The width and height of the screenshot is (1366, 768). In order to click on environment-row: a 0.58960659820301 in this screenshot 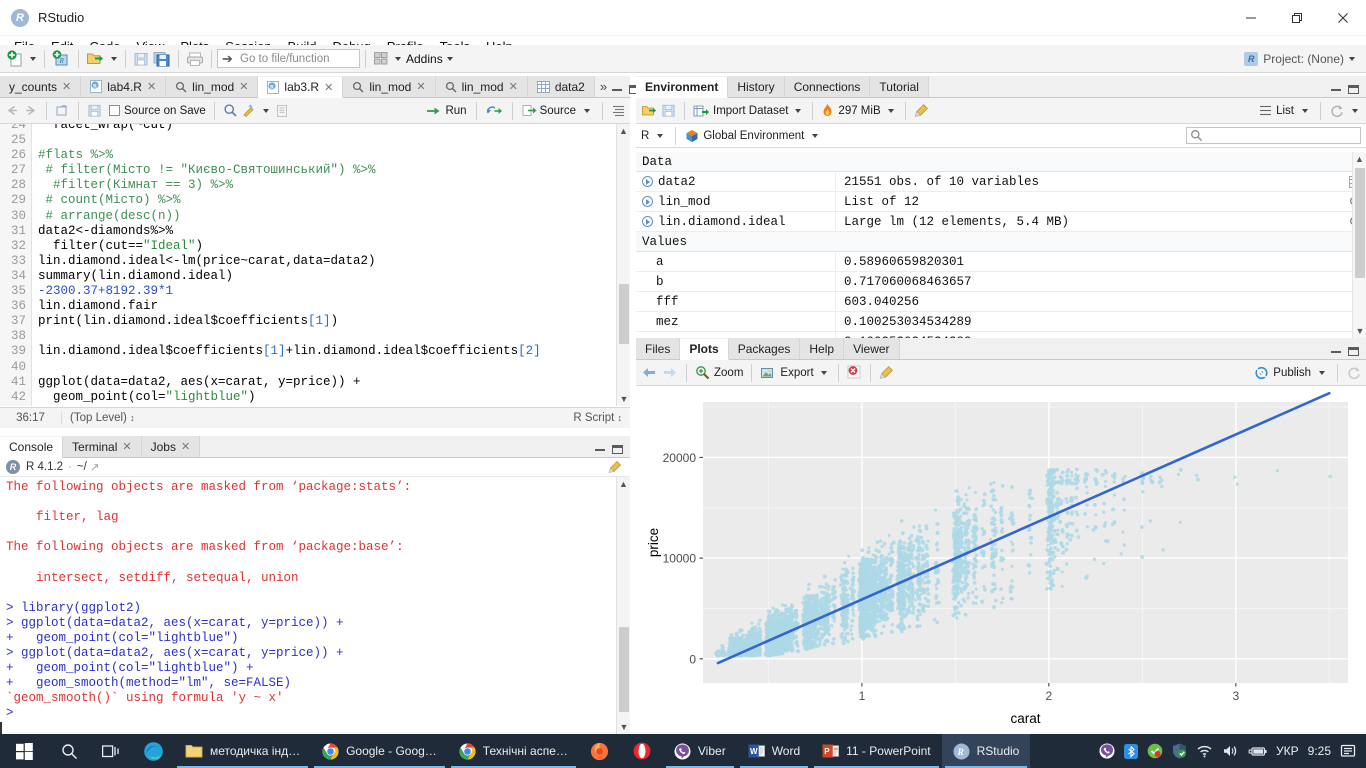, I will do `click(1001, 262)`.